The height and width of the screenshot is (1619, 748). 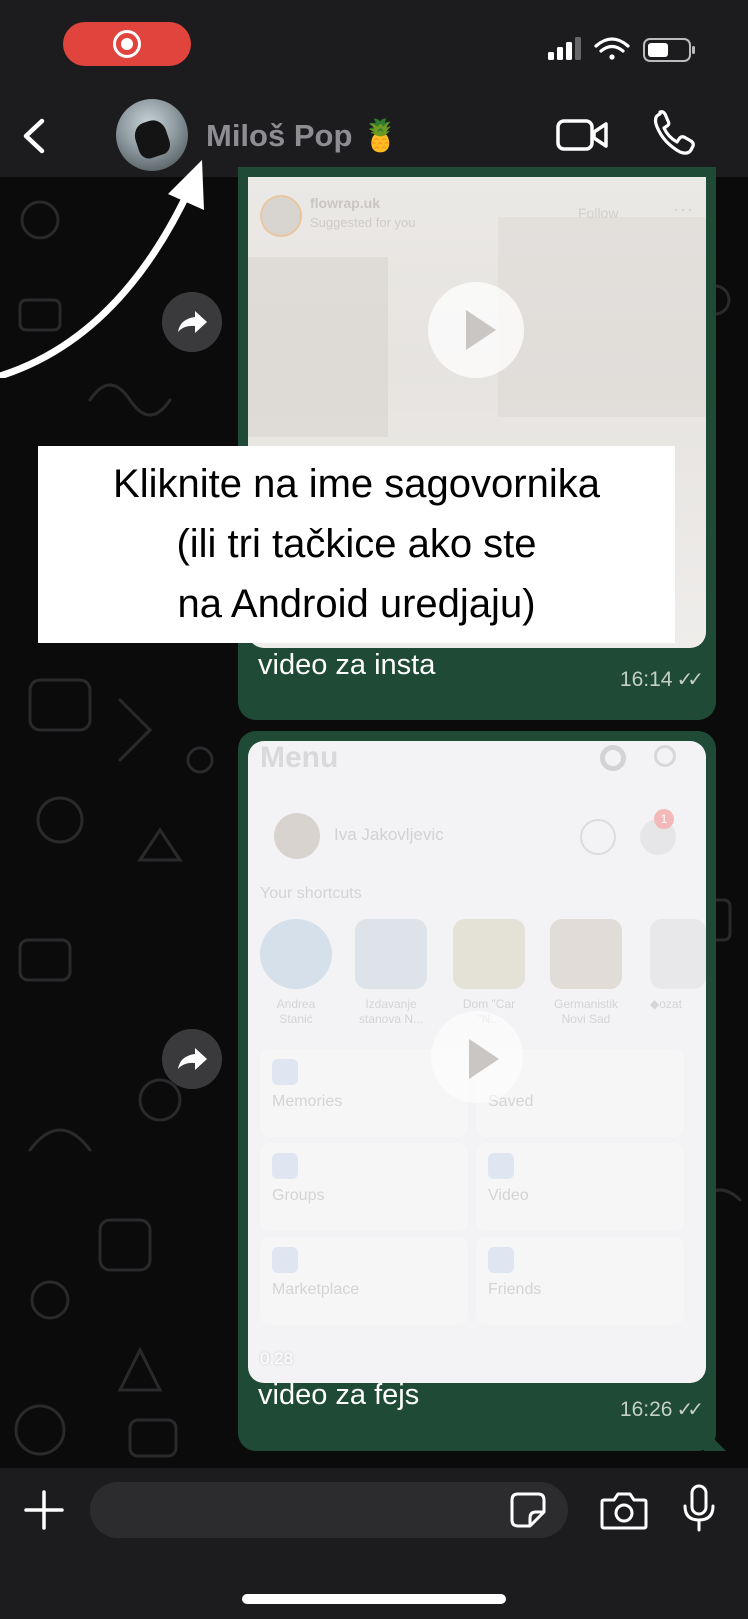 I want to click on plus-icon, so click(x=44, y=1510).